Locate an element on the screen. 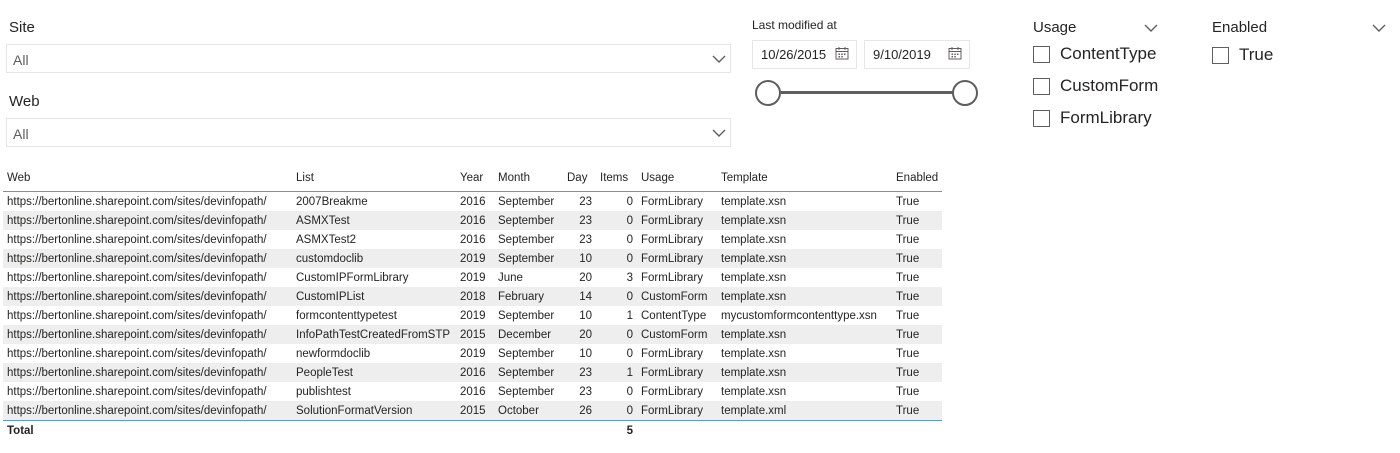 The height and width of the screenshot is (453, 1400). site-slicer-title: Site is located at coordinates (22, 27).